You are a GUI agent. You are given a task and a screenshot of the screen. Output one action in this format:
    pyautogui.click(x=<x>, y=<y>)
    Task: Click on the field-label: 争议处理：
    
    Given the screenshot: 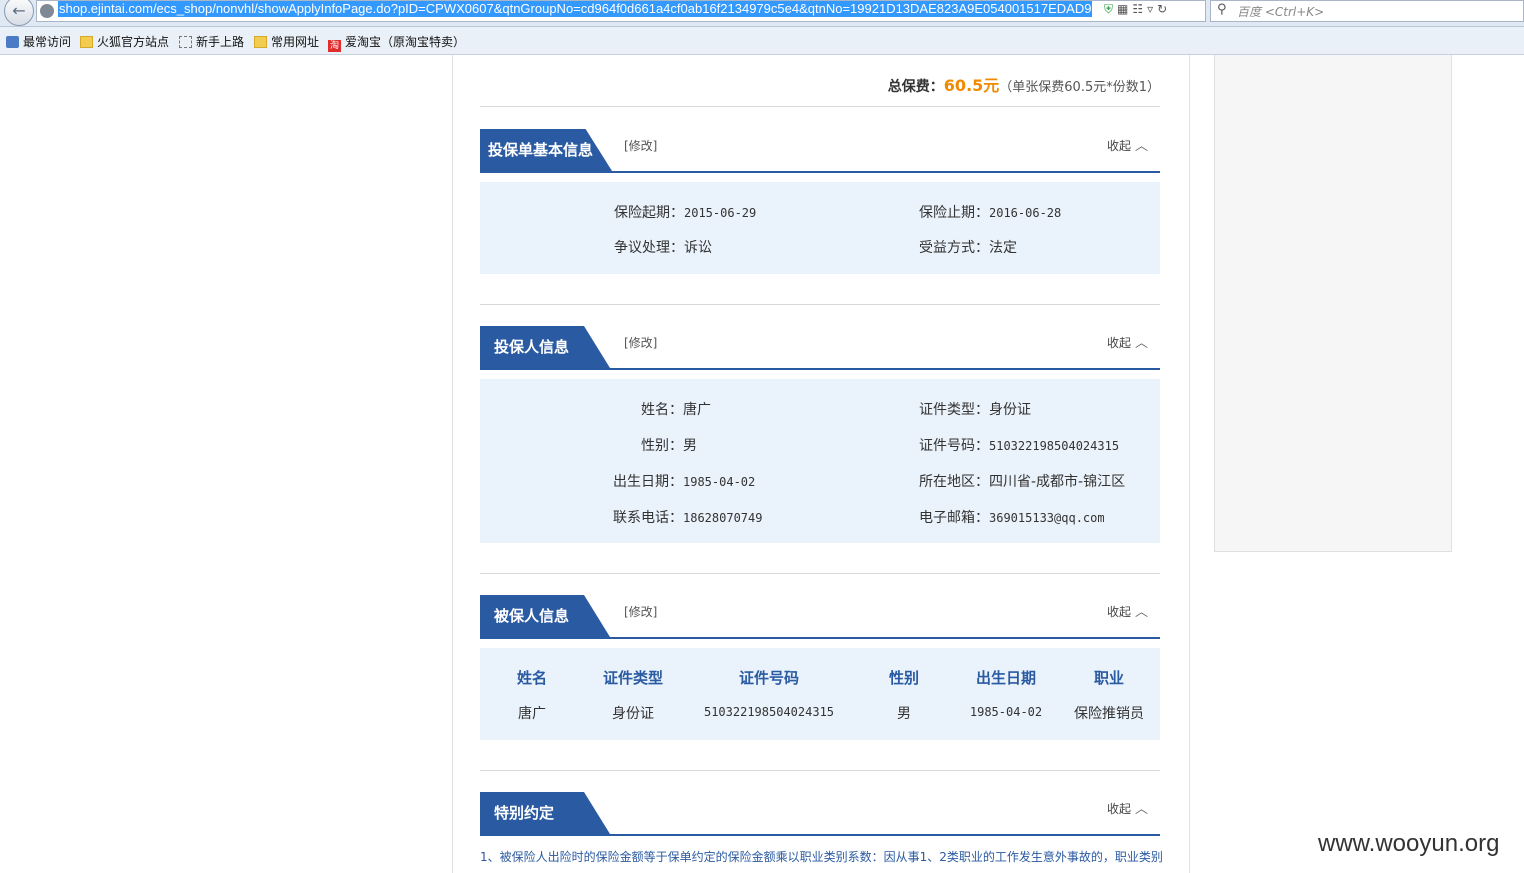 What is the action you would take?
    pyautogui.click(x=649, y=248)
    